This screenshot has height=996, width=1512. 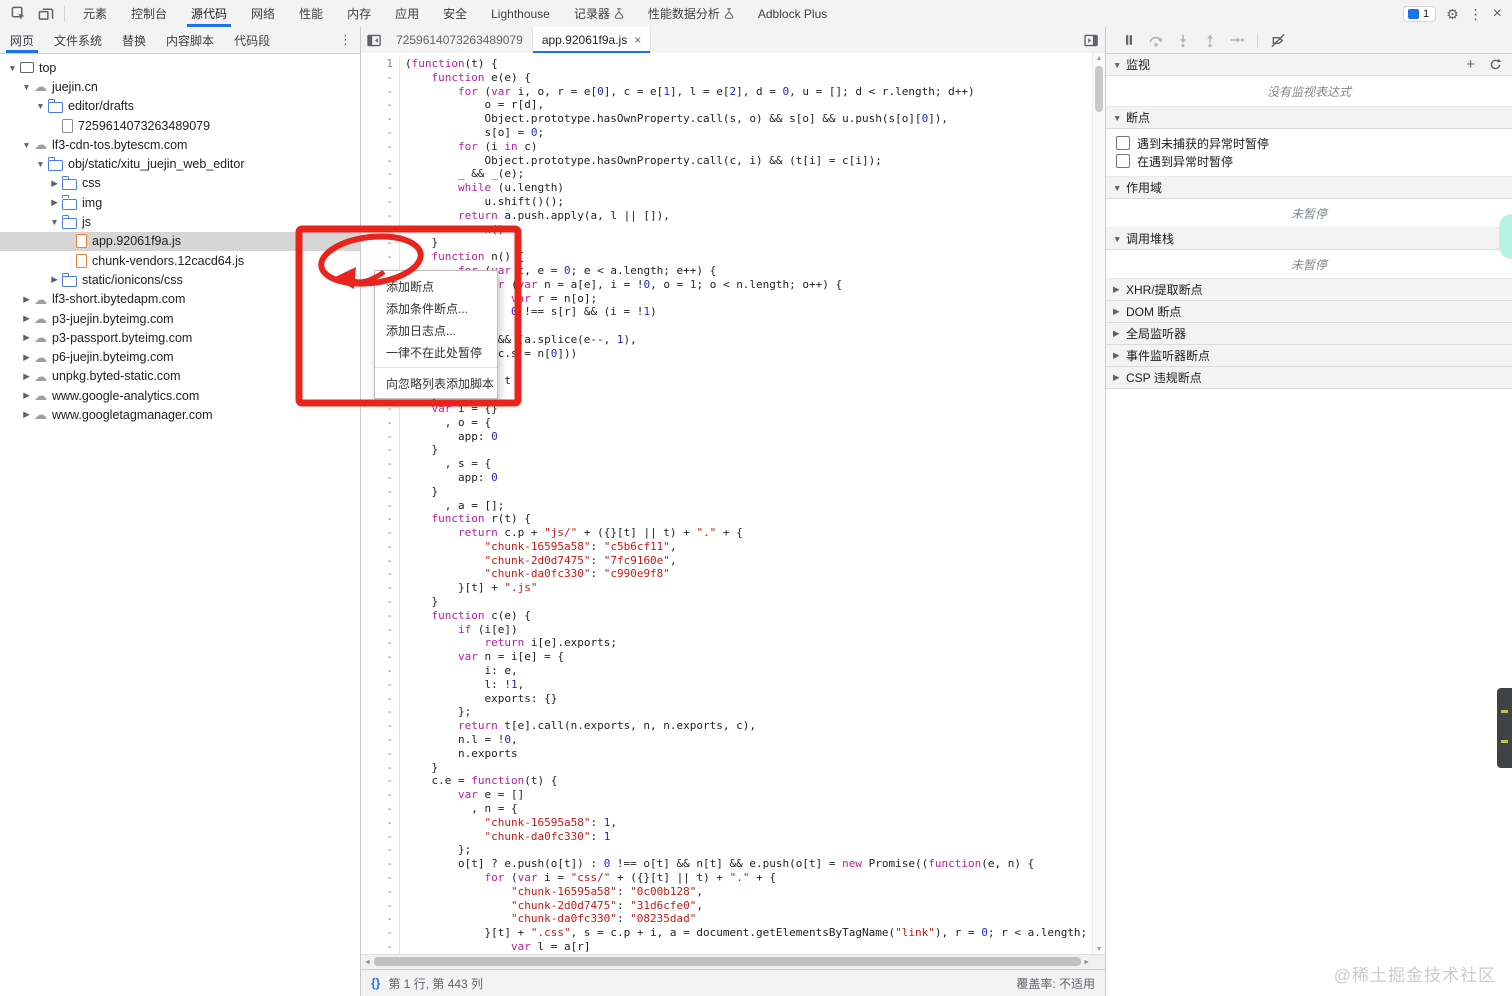 What do you see at coordinates (792, 13) in the screenshot?
I see `tab-adblock-plus: Adblock Plus` at bounding box center [792, 13].